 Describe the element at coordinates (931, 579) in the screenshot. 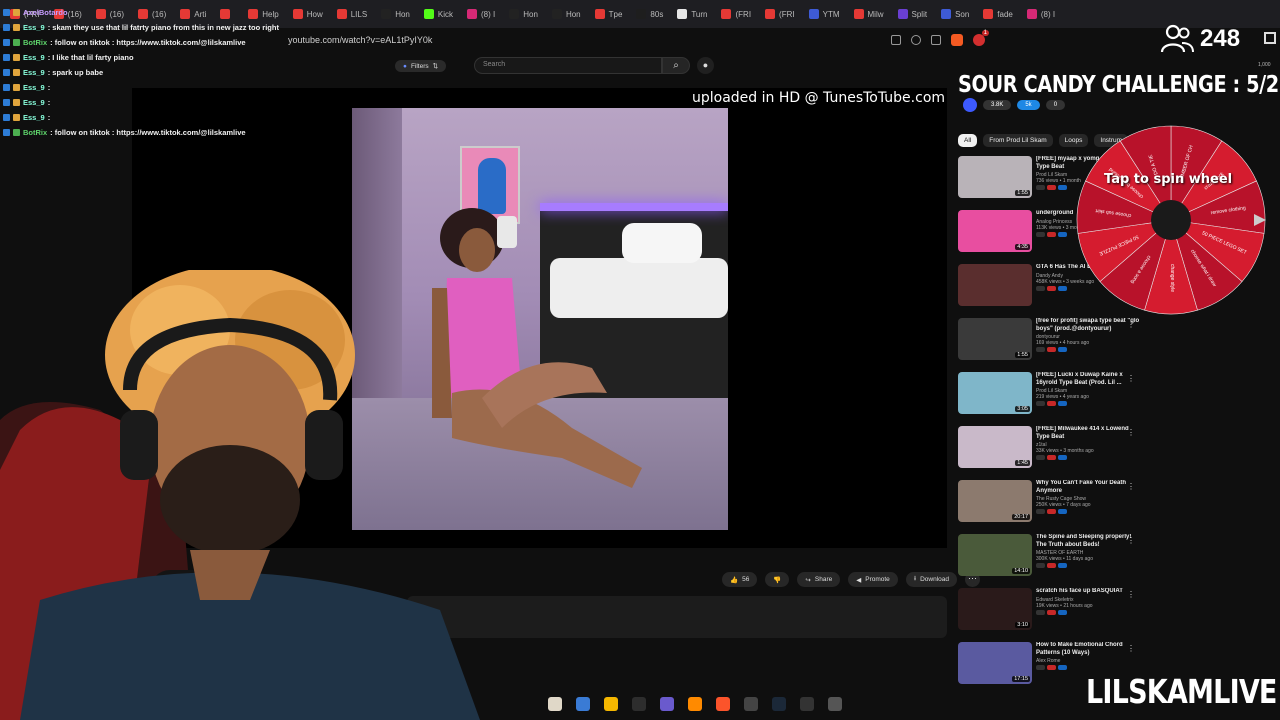

I see `download-button: ⭳ Download` at that location.